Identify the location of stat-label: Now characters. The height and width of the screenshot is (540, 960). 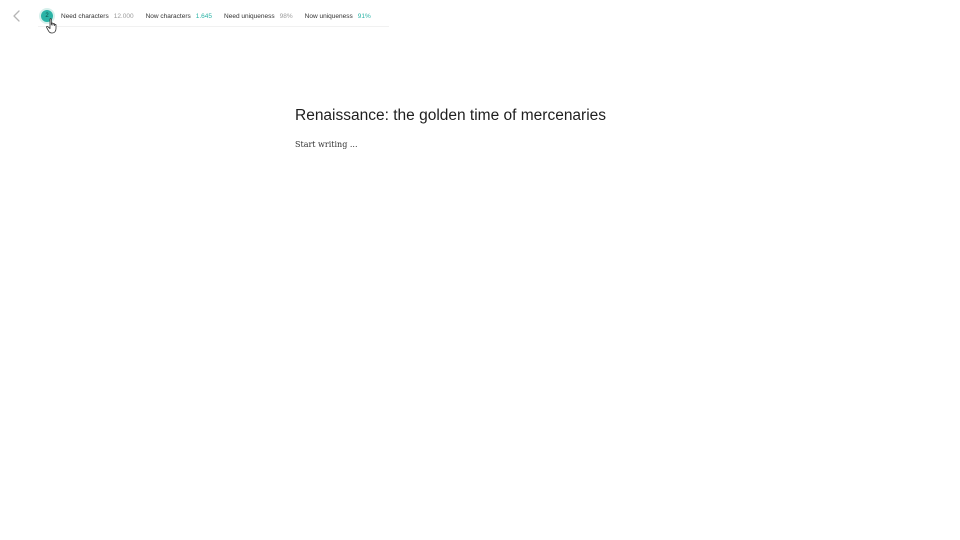
(168, 16).